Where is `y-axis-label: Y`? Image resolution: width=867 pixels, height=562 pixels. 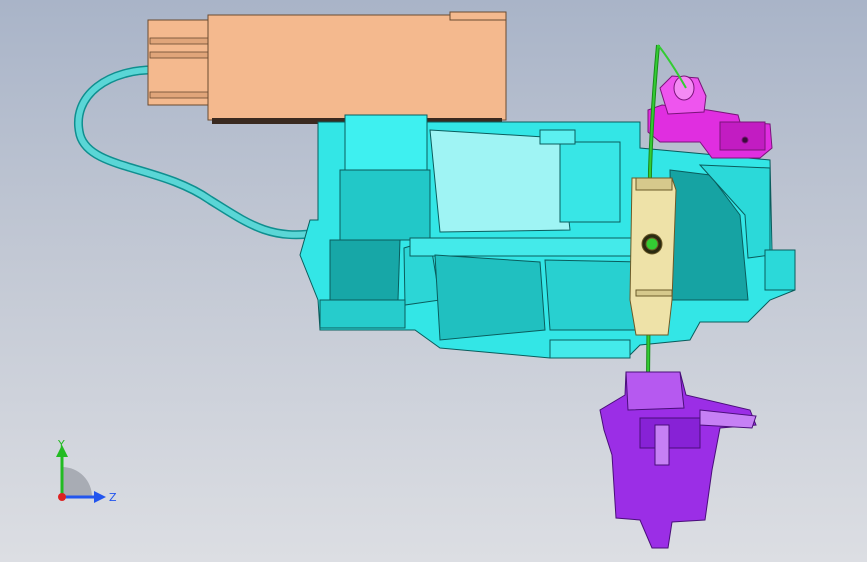
y-axis-label: Y is located at coordinates (61, 444).